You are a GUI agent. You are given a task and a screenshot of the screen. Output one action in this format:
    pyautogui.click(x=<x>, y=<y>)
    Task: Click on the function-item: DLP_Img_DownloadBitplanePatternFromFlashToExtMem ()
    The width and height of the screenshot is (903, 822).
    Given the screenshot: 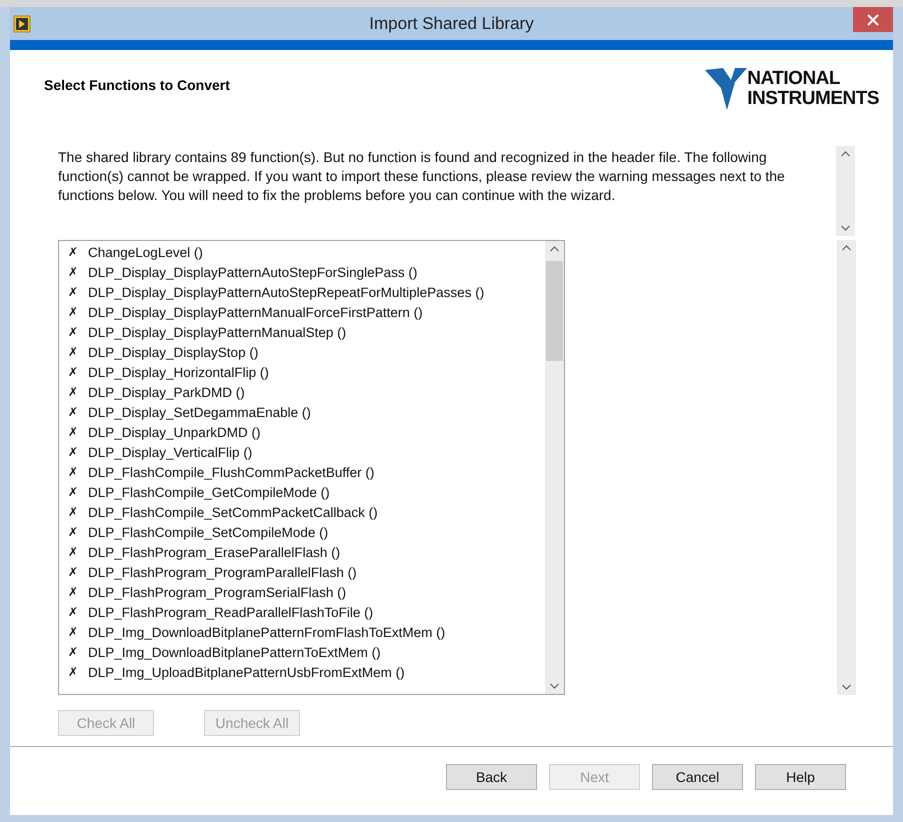 What is the action you would take?
    pyautogui.click(x=267, y=632)
    